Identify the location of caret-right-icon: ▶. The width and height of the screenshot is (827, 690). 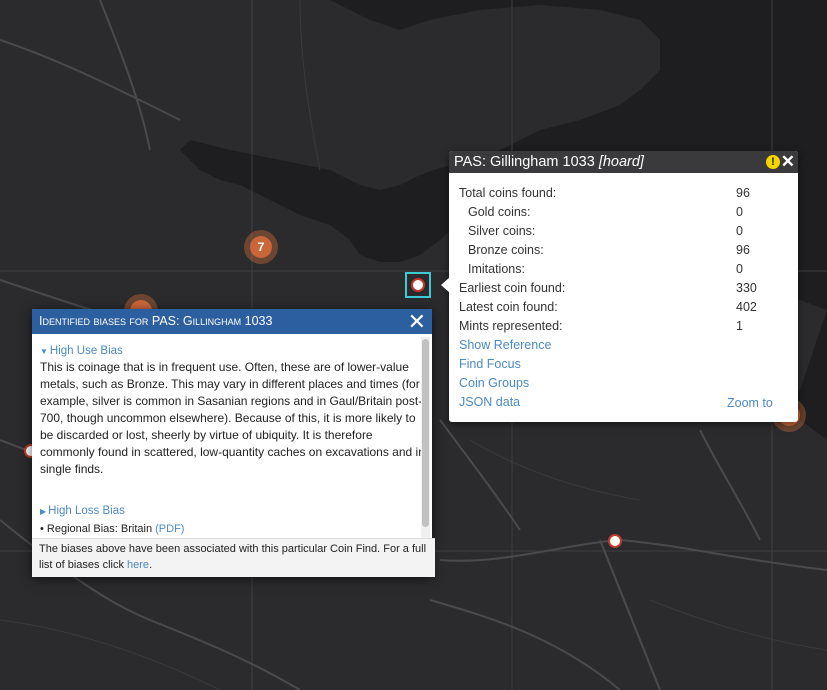
(43, 511).